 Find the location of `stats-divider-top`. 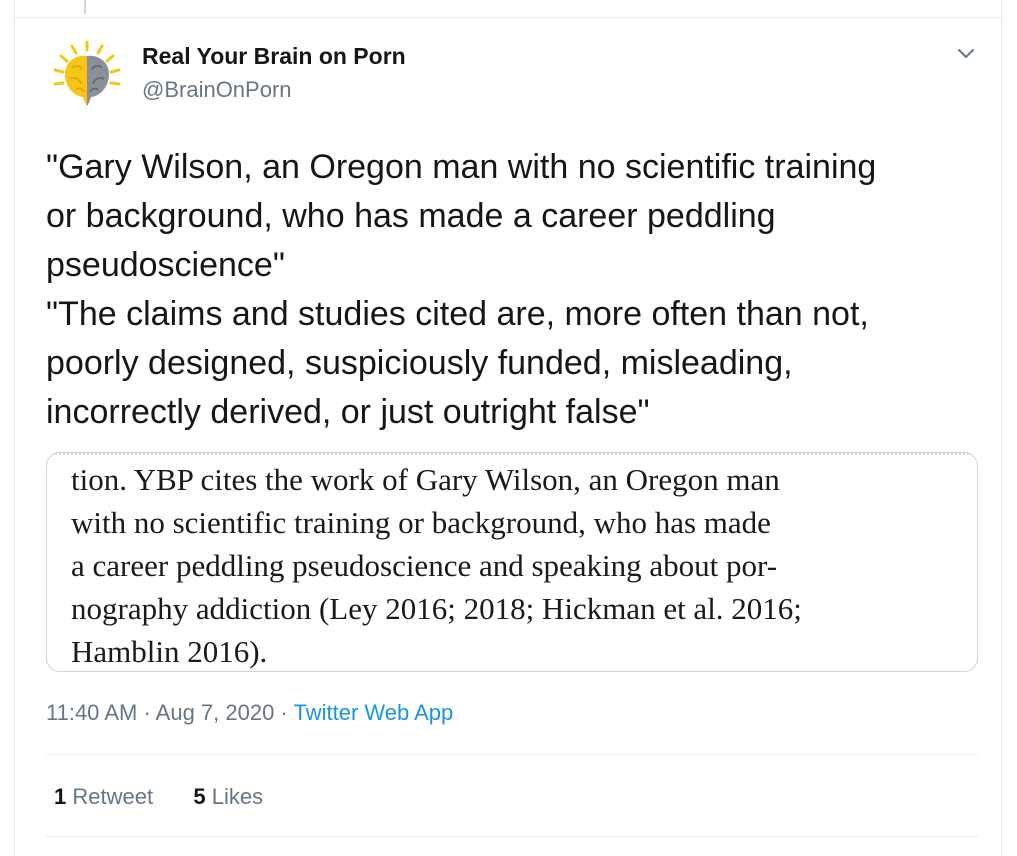

stats-divider-top is located at coordinates (512, 754).